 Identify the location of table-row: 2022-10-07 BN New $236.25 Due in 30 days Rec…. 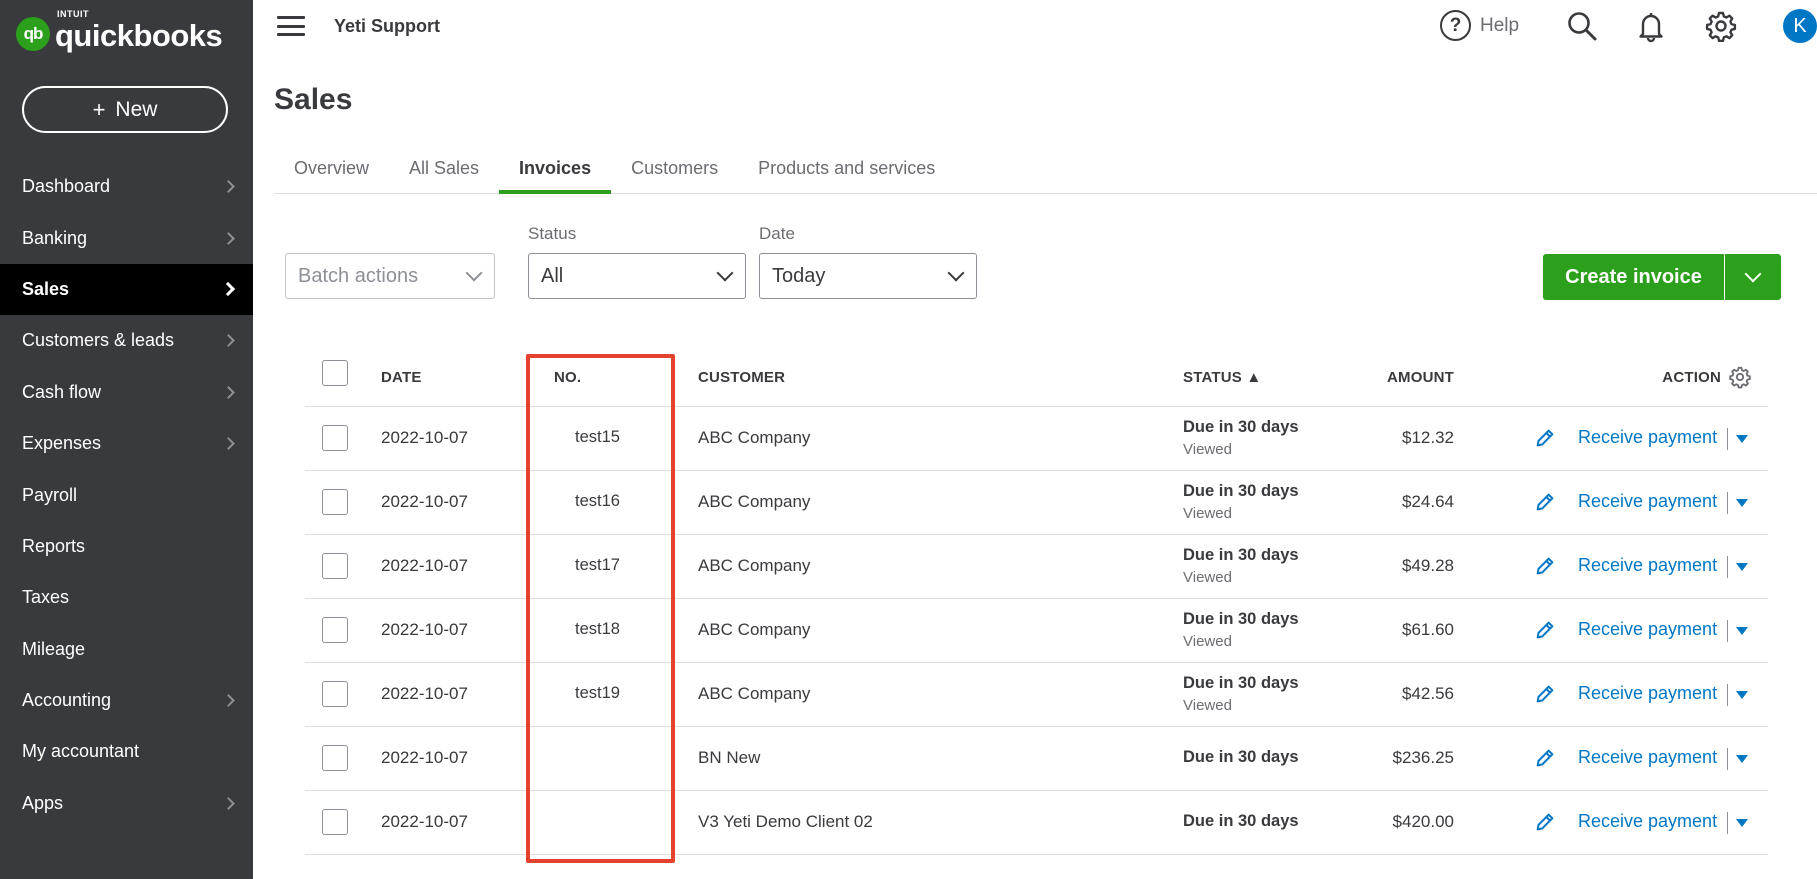
(1036, 759).